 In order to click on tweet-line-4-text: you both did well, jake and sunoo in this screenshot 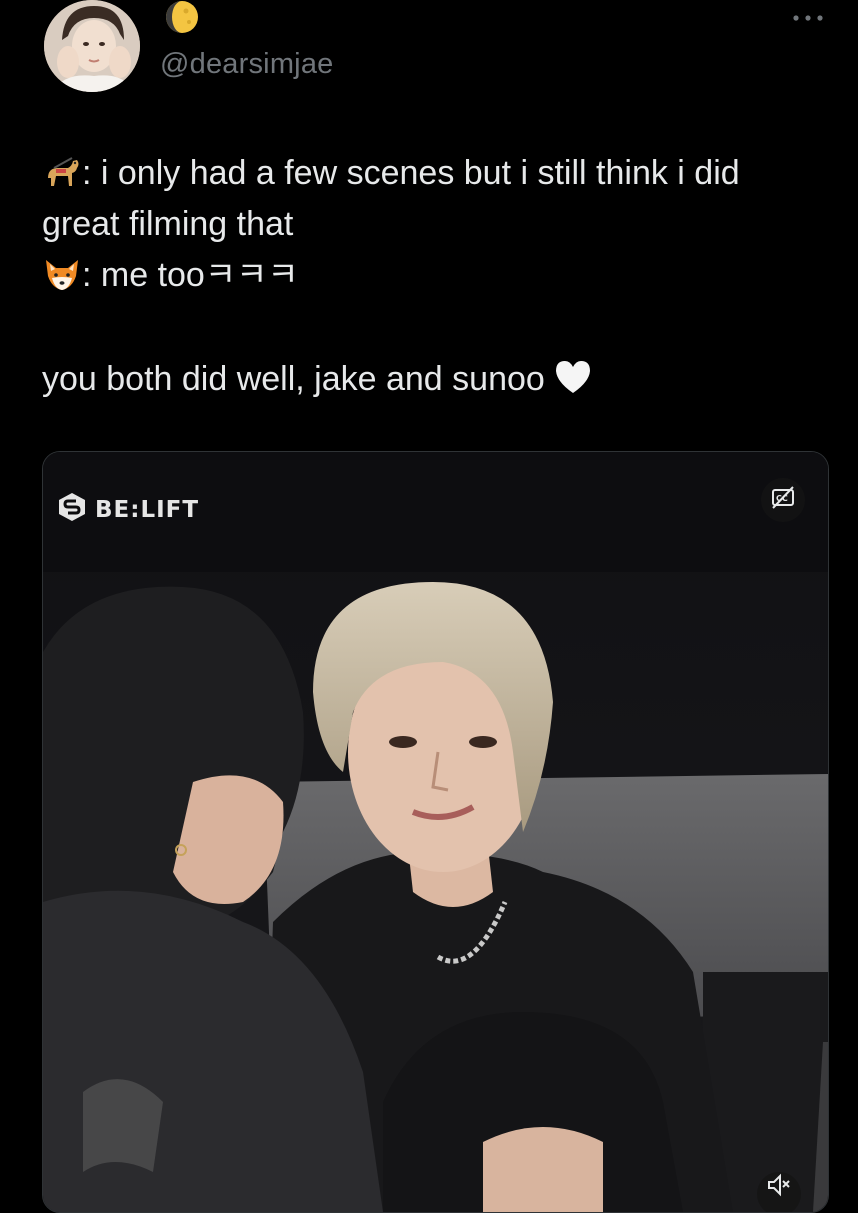, I will do `click(293, 379)`.